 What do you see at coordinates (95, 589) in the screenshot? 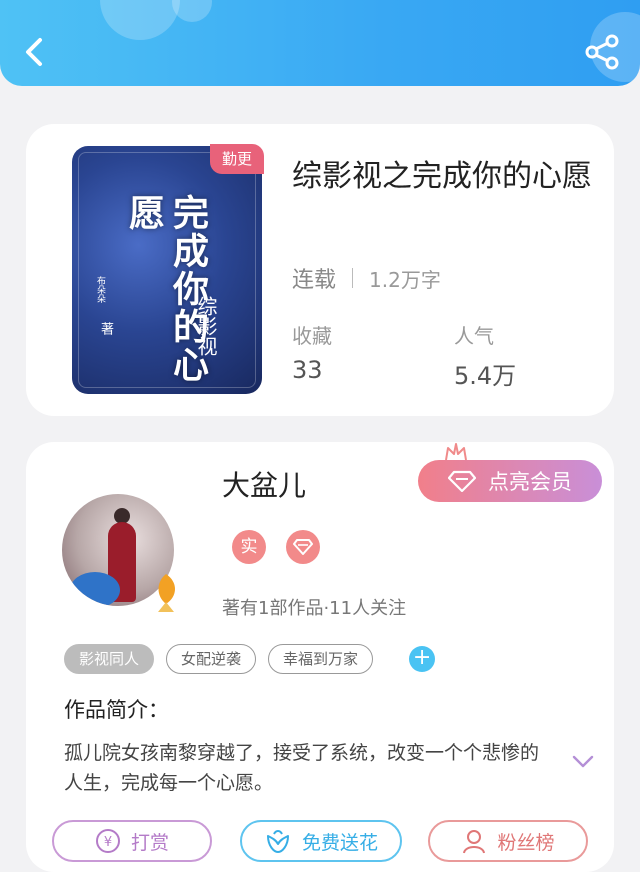
I see `avatar-wave` at bounding box center [95, 589].